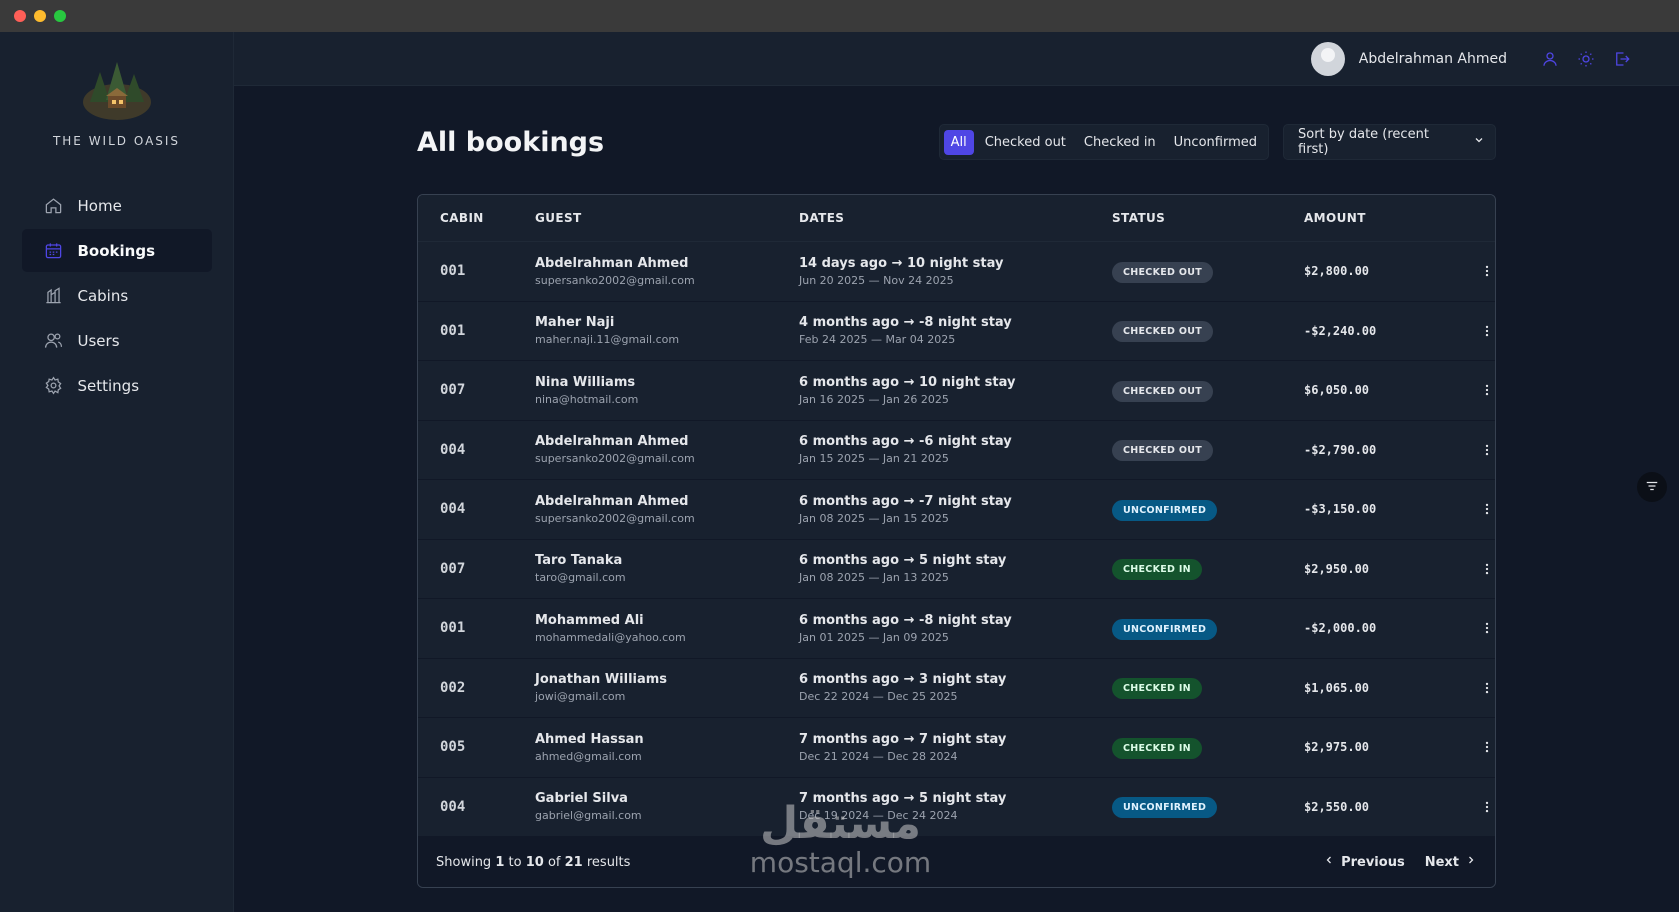 This screenshot has width=1679, height=912. What do you see at coordinates (874, 578) in the screenshot?
I see `date-range: Jan 08 2025 — Jan 13 2025` at bounding box center [874, 578].